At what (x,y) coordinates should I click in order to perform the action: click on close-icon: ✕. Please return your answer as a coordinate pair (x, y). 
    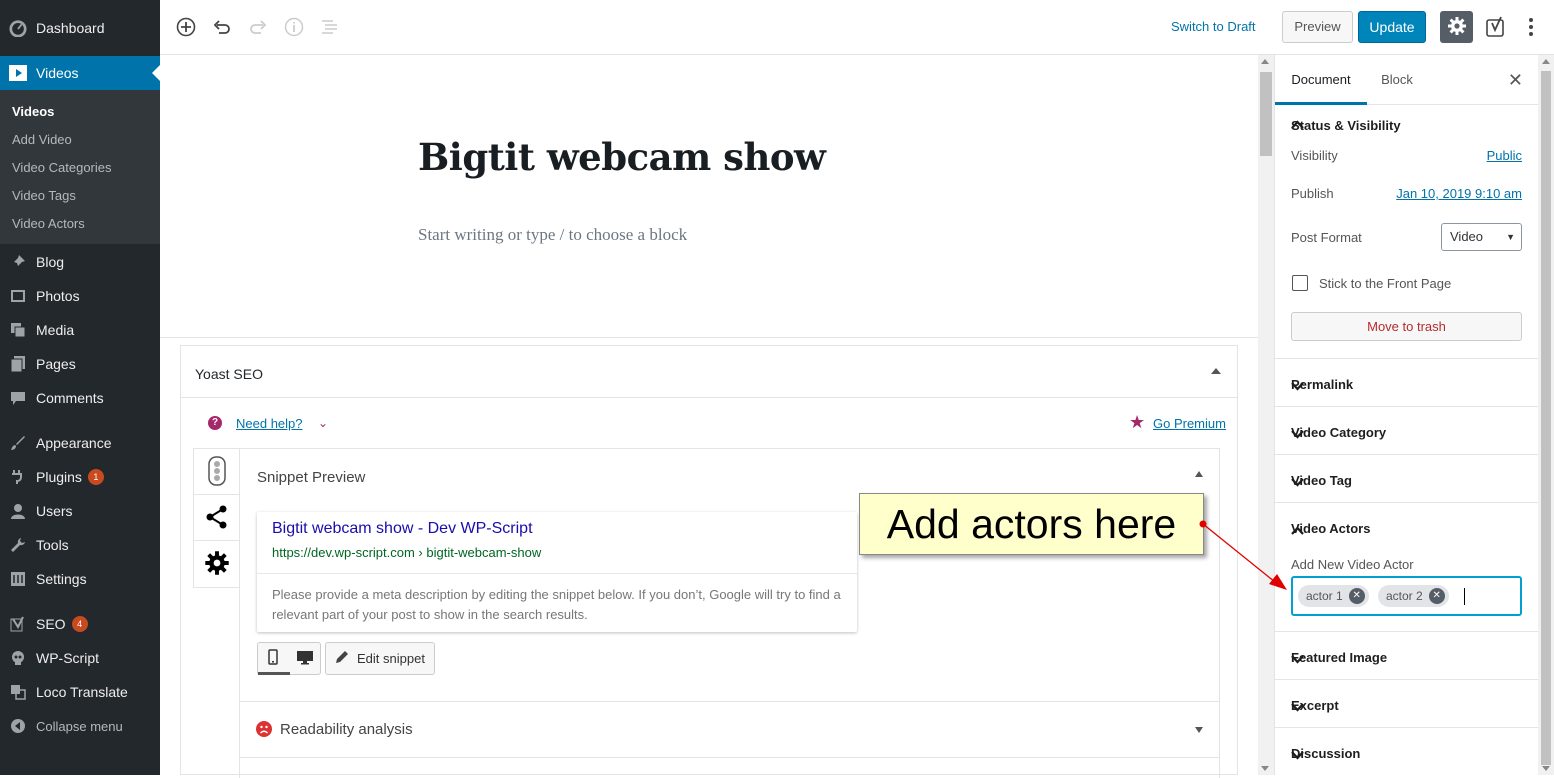
    Looking at the image, I should click on (1515, 80).